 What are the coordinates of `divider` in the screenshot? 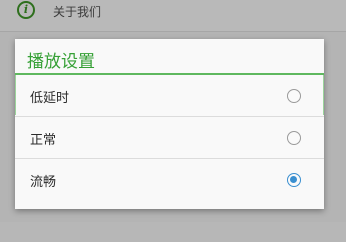 It's located at (173, 31).